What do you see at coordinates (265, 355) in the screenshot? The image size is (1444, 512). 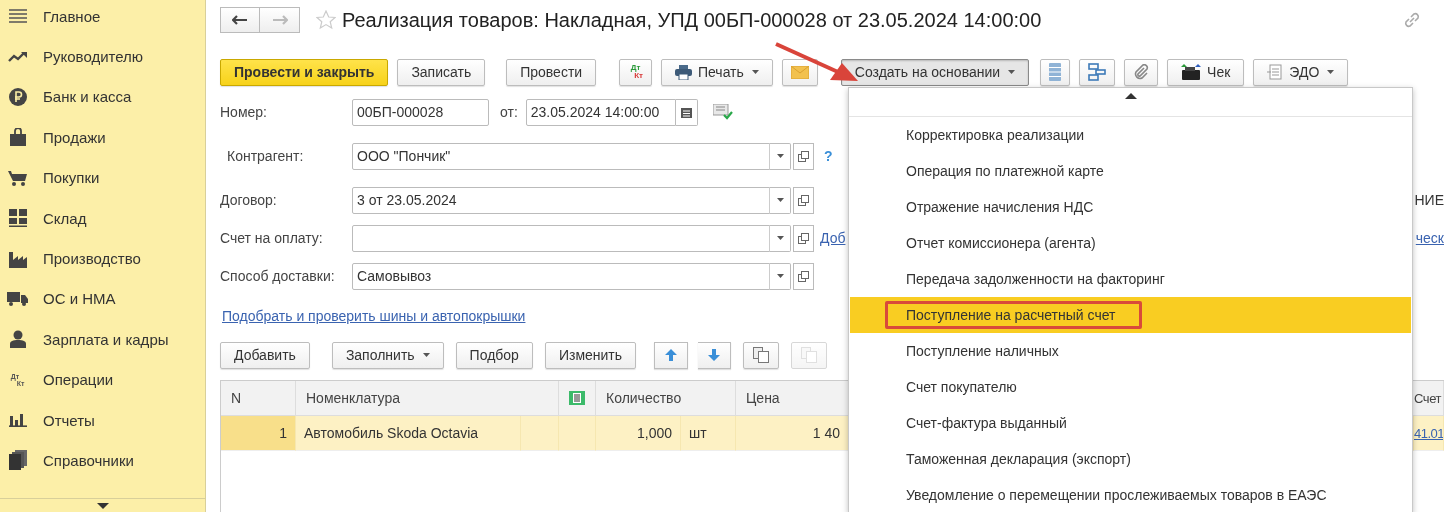 I see `table-toolbar-button: Добавить` at bounding box center [265, 355].